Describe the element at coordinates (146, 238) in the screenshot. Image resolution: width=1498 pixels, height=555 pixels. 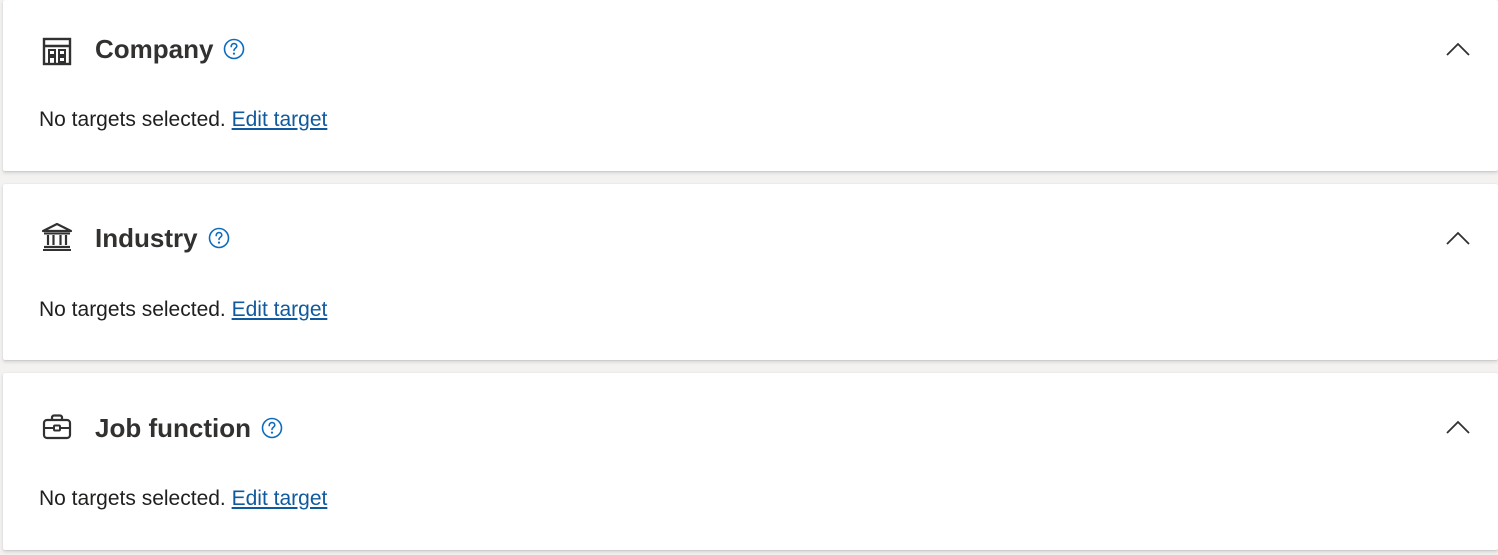
I see `section-title: Industry` at that location.